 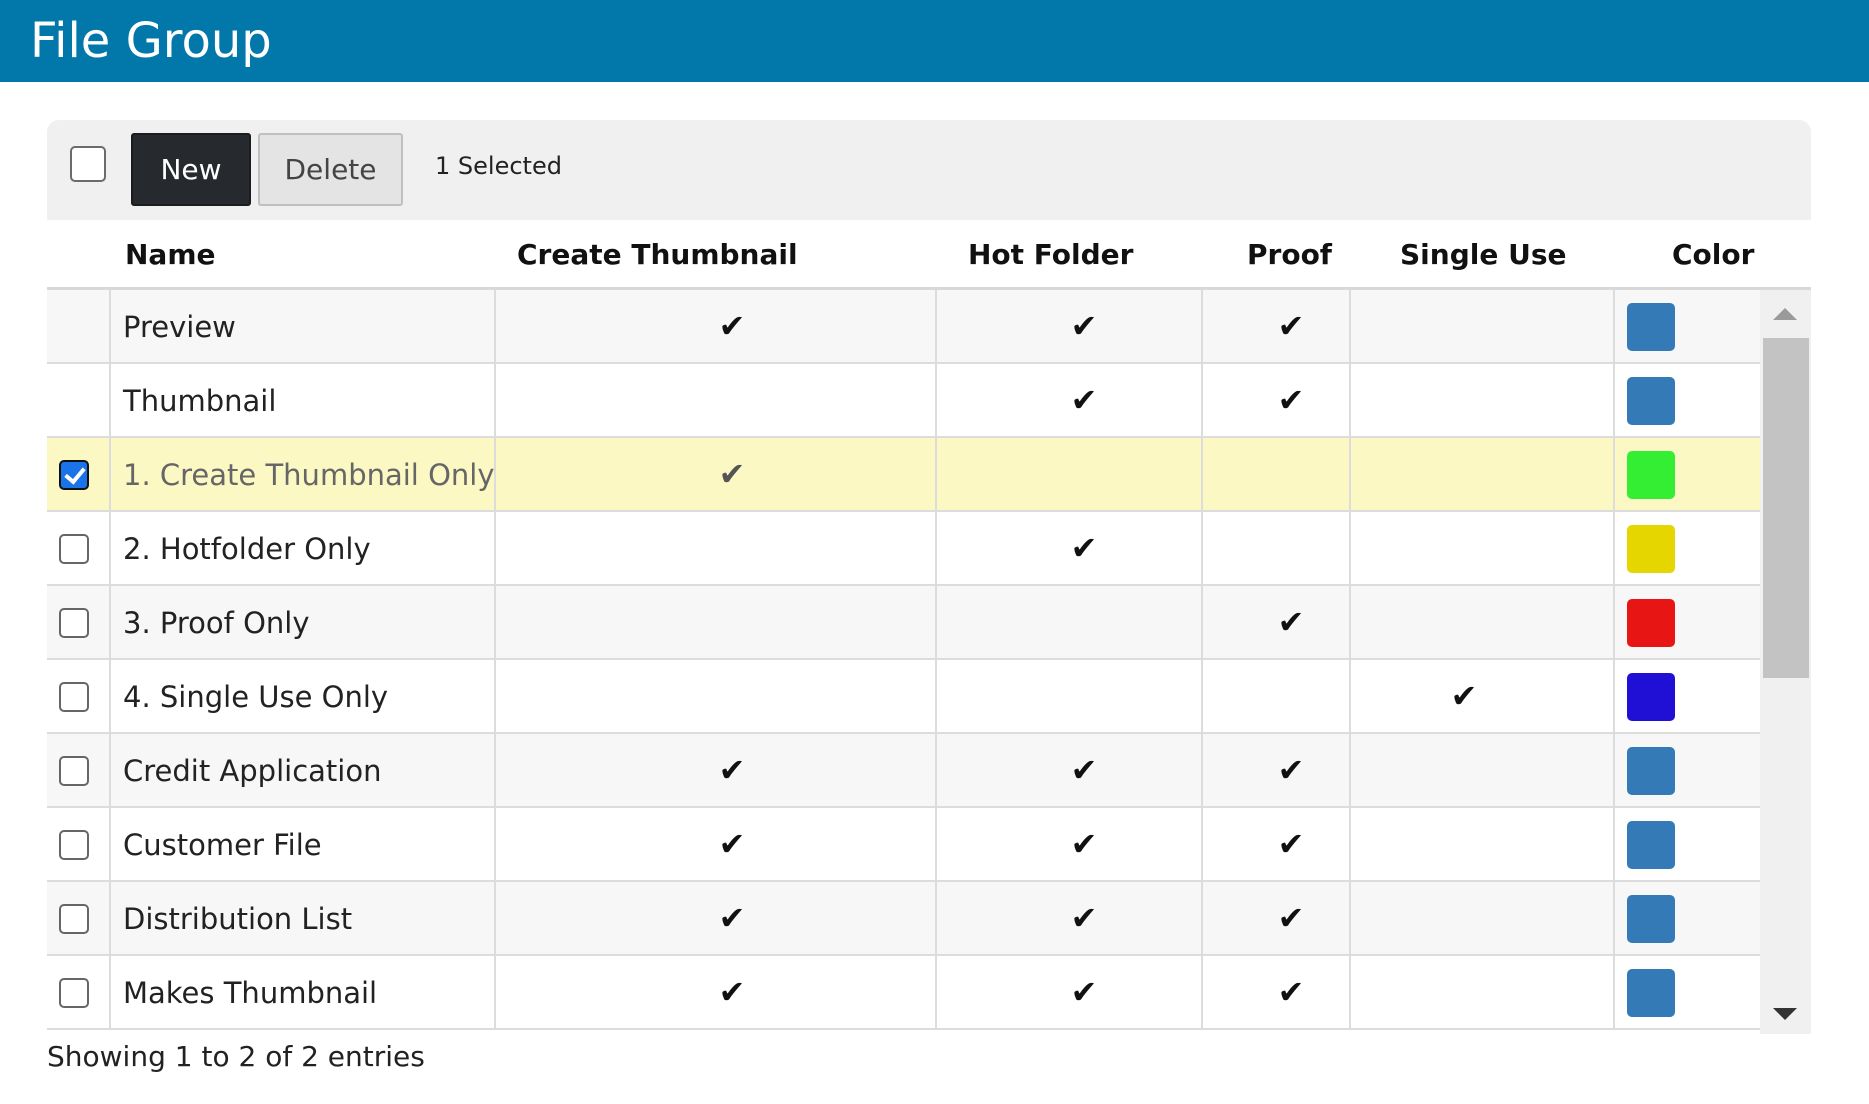 What do you see at coordinates (191, 169) in the screenshot?
I see `new-button: New` at bounding box center [191, 169].